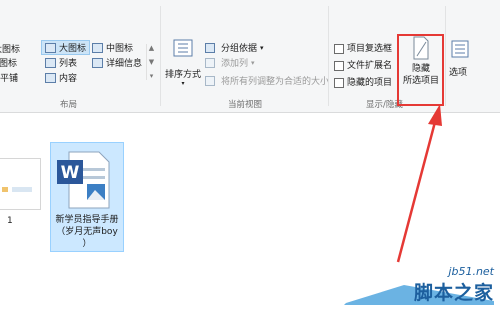  I want to click on watermark-name: 脚本之家, so click(453, 293).